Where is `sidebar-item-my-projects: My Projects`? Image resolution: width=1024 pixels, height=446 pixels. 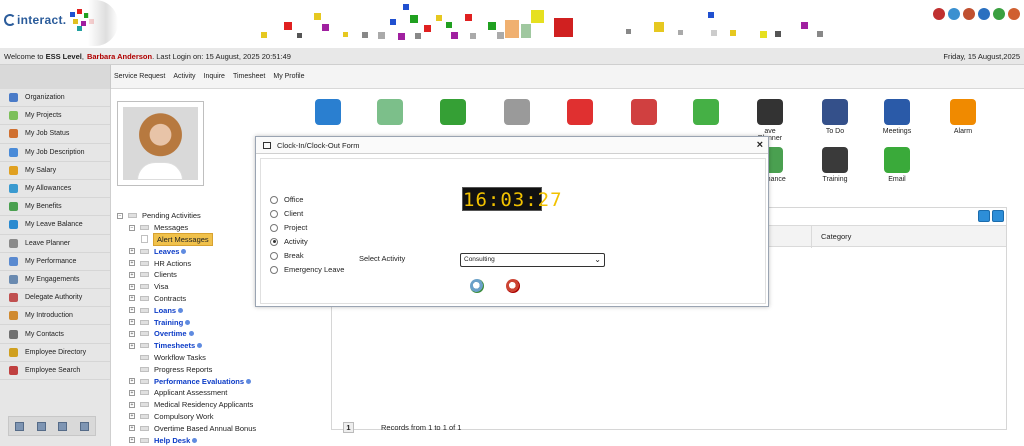 sidebar-item-my-projects: My Projects is located at coordinates (55, 116).